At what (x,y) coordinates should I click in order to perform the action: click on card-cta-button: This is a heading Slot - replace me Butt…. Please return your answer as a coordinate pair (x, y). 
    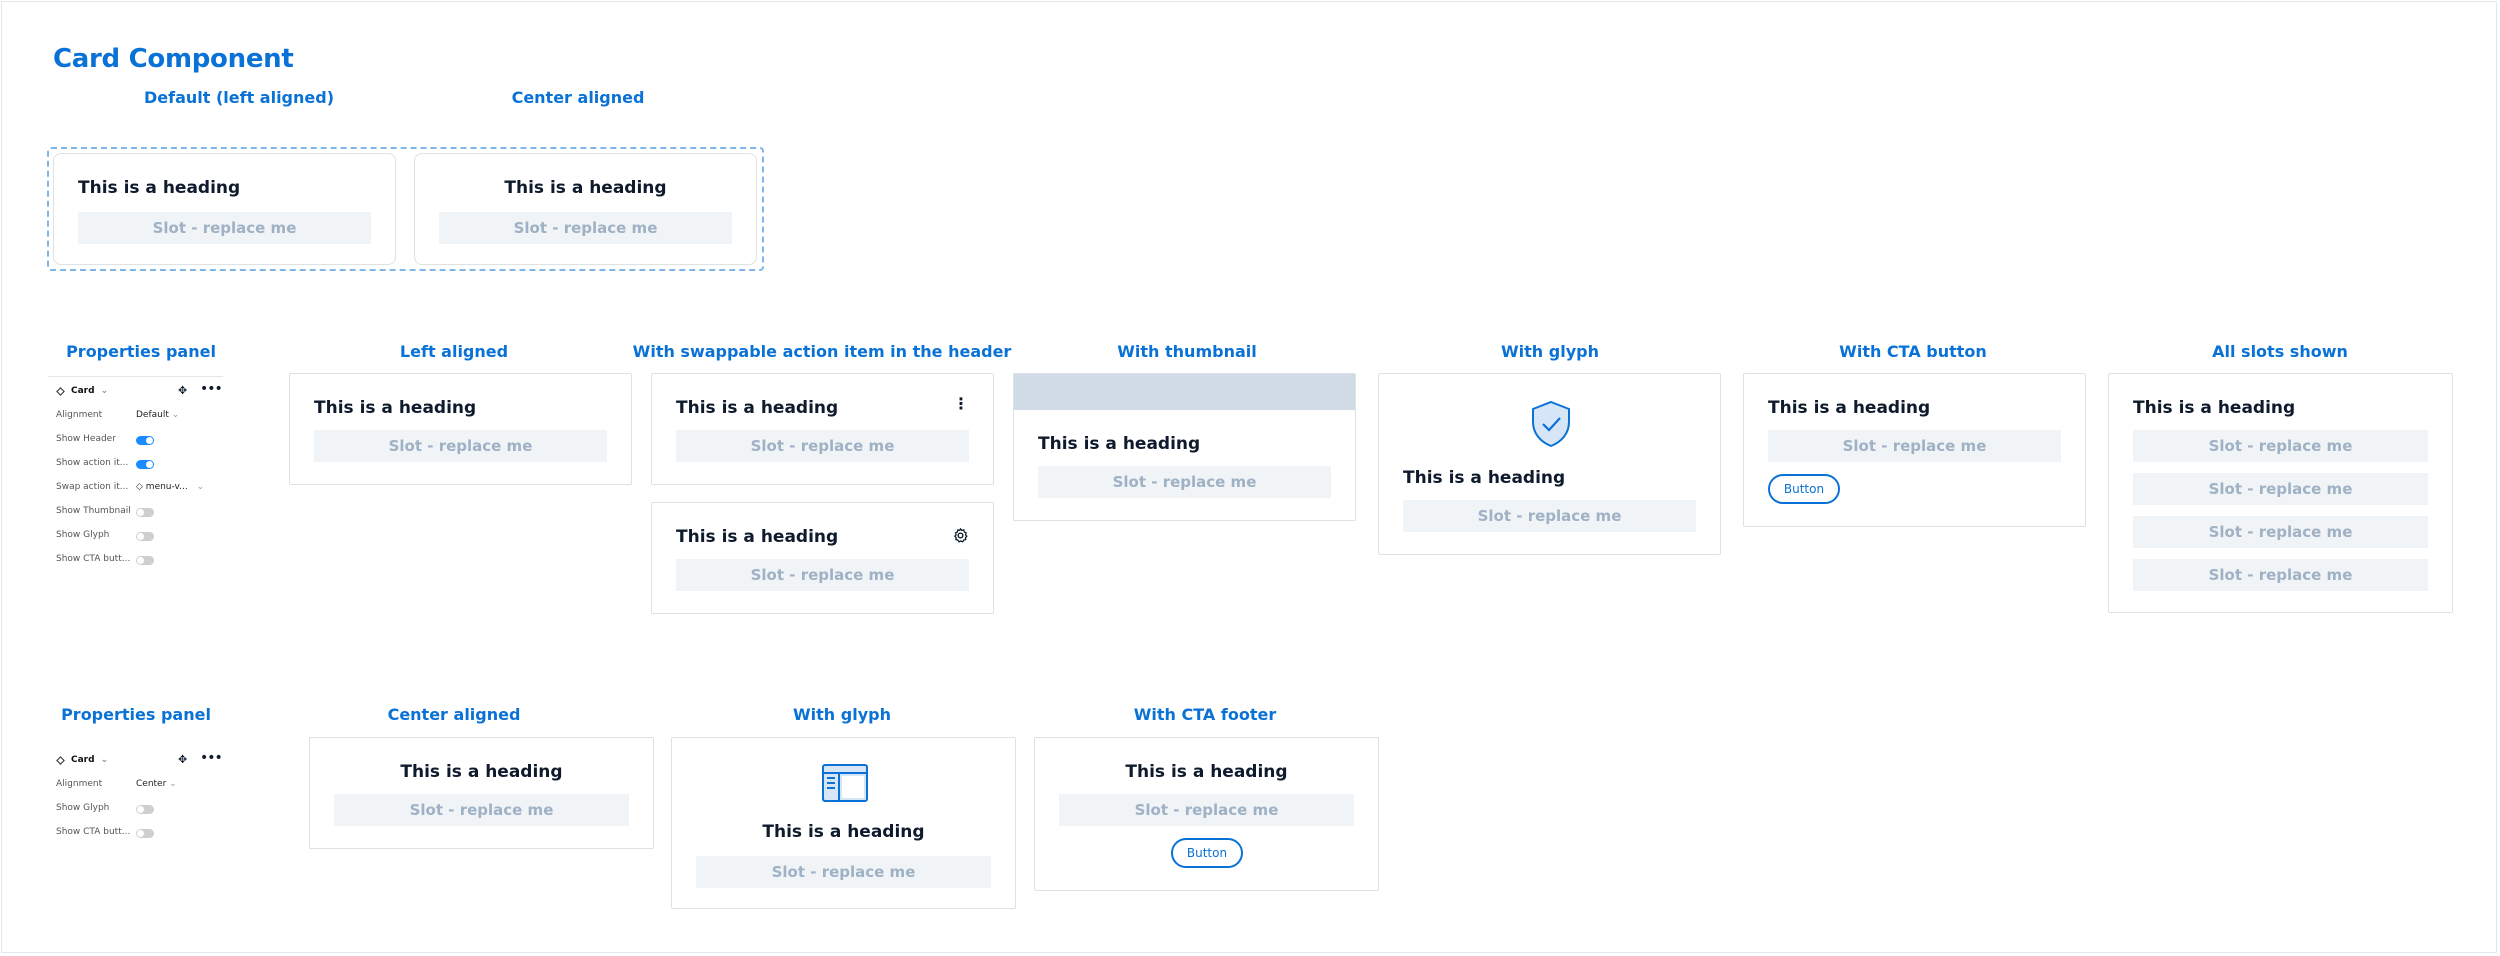
    Looking at the image, I should click on (1914, 450).